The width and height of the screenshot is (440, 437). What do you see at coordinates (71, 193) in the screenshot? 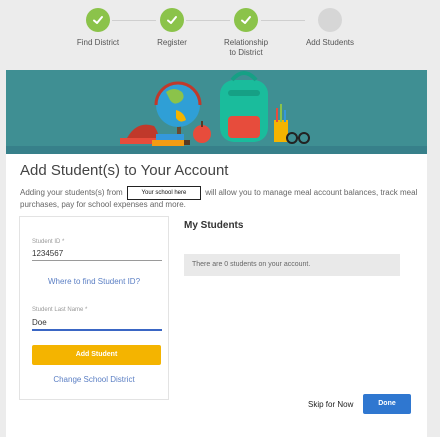
I see `description-text: Adding your students(s) from` at bounding box center [71, 193].